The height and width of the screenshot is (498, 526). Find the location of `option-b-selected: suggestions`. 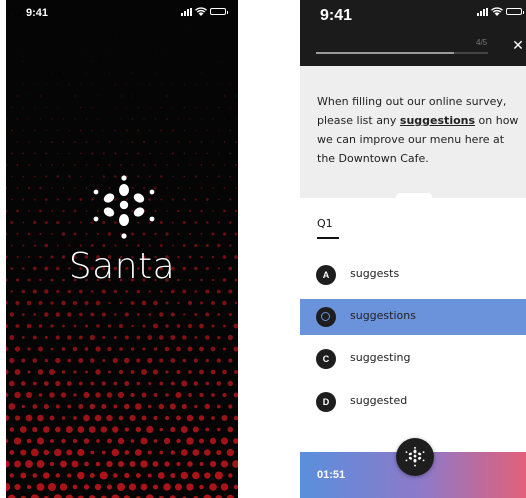

option-b-selected: suggestions is located at coordinates (413, 317).